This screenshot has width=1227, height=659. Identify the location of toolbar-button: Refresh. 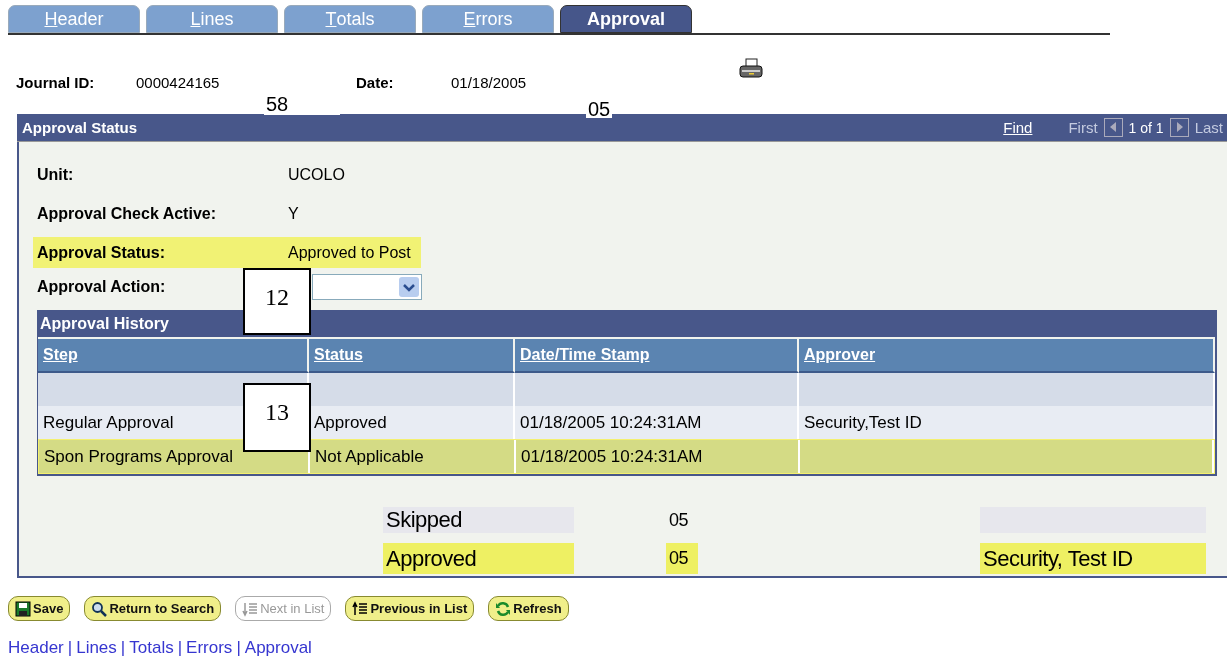
(528, 608).